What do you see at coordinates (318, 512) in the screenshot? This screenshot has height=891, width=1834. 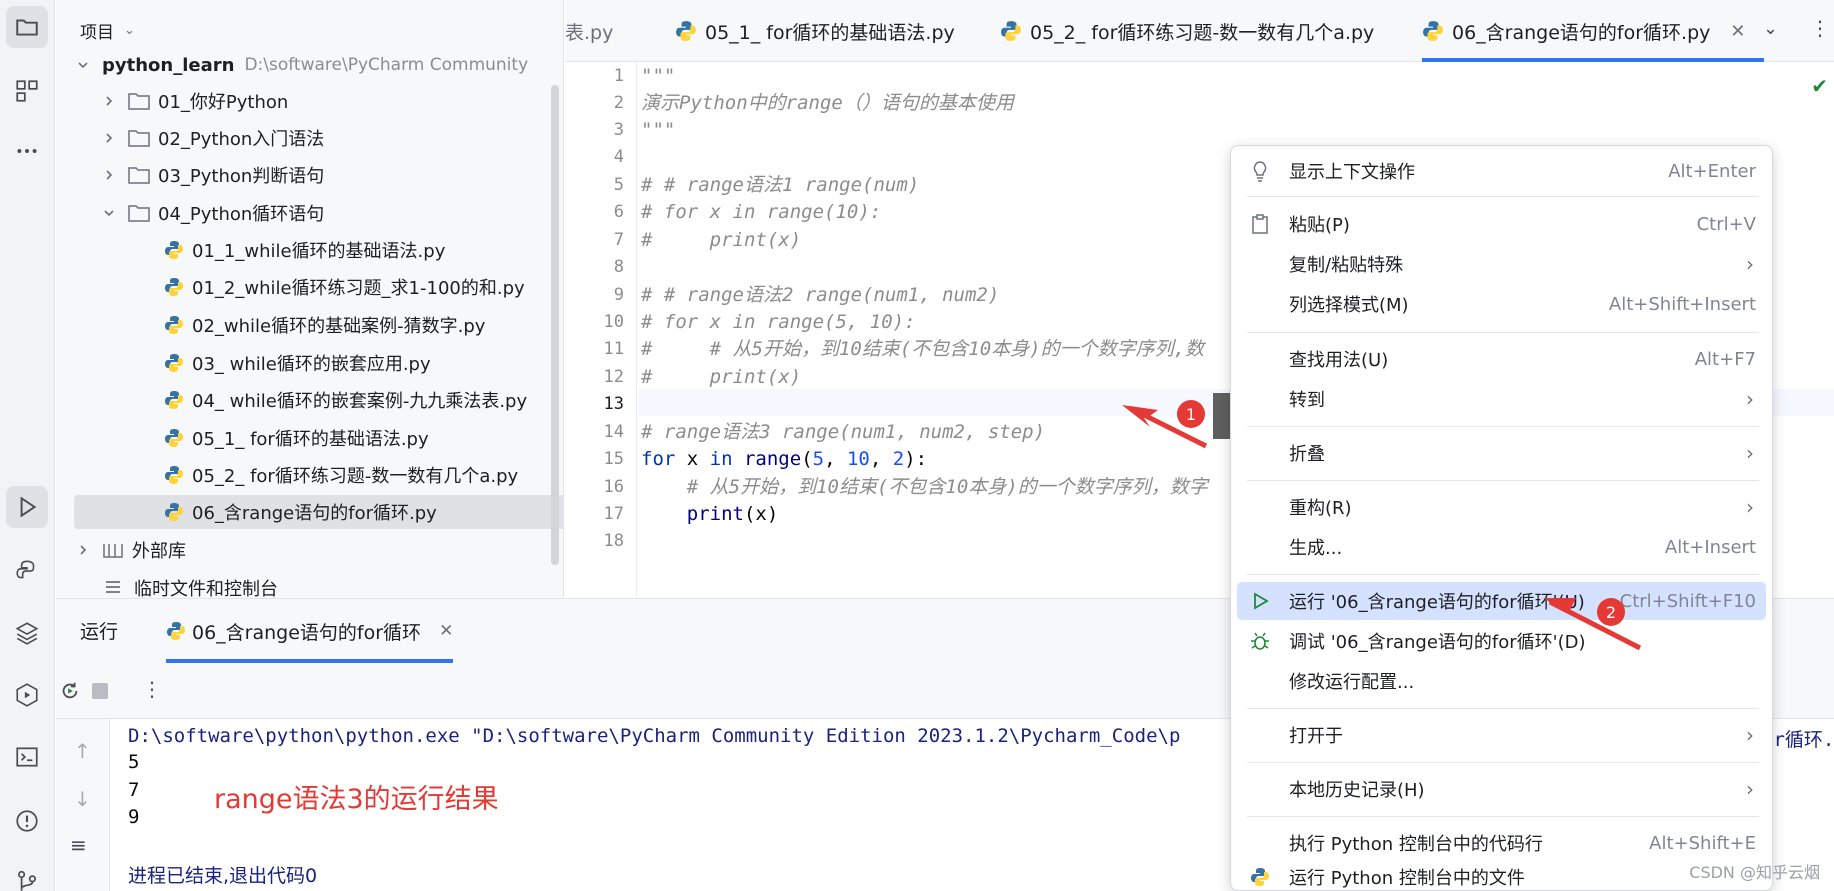 I see `tree-file-selected: 06_含range语句的for循环.py` at bounding box center [318, 512].